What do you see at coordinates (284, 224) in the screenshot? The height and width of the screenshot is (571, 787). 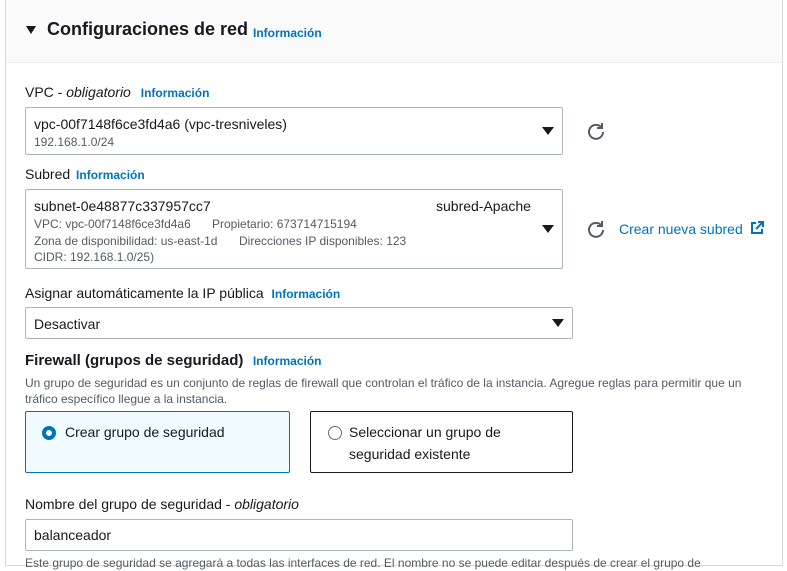 I see `subnet-owner: Propietario: 673714715194` at bounding box center [284, 224].